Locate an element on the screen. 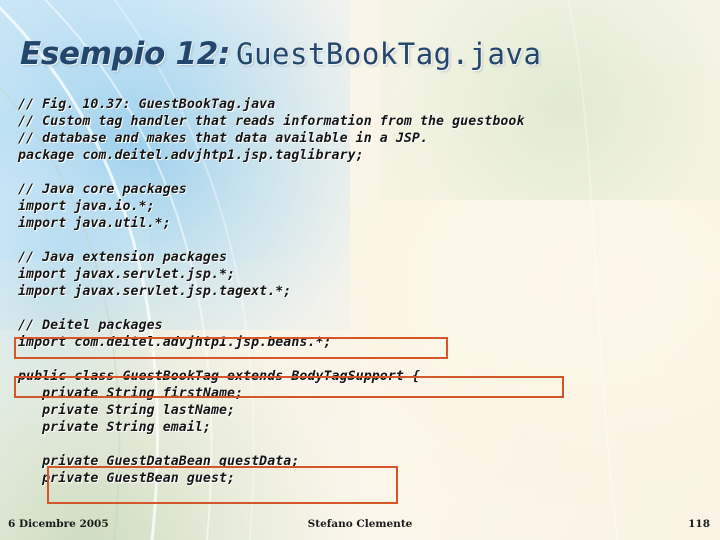  footer-page-number: 118 is located at coordinates (699, 524).